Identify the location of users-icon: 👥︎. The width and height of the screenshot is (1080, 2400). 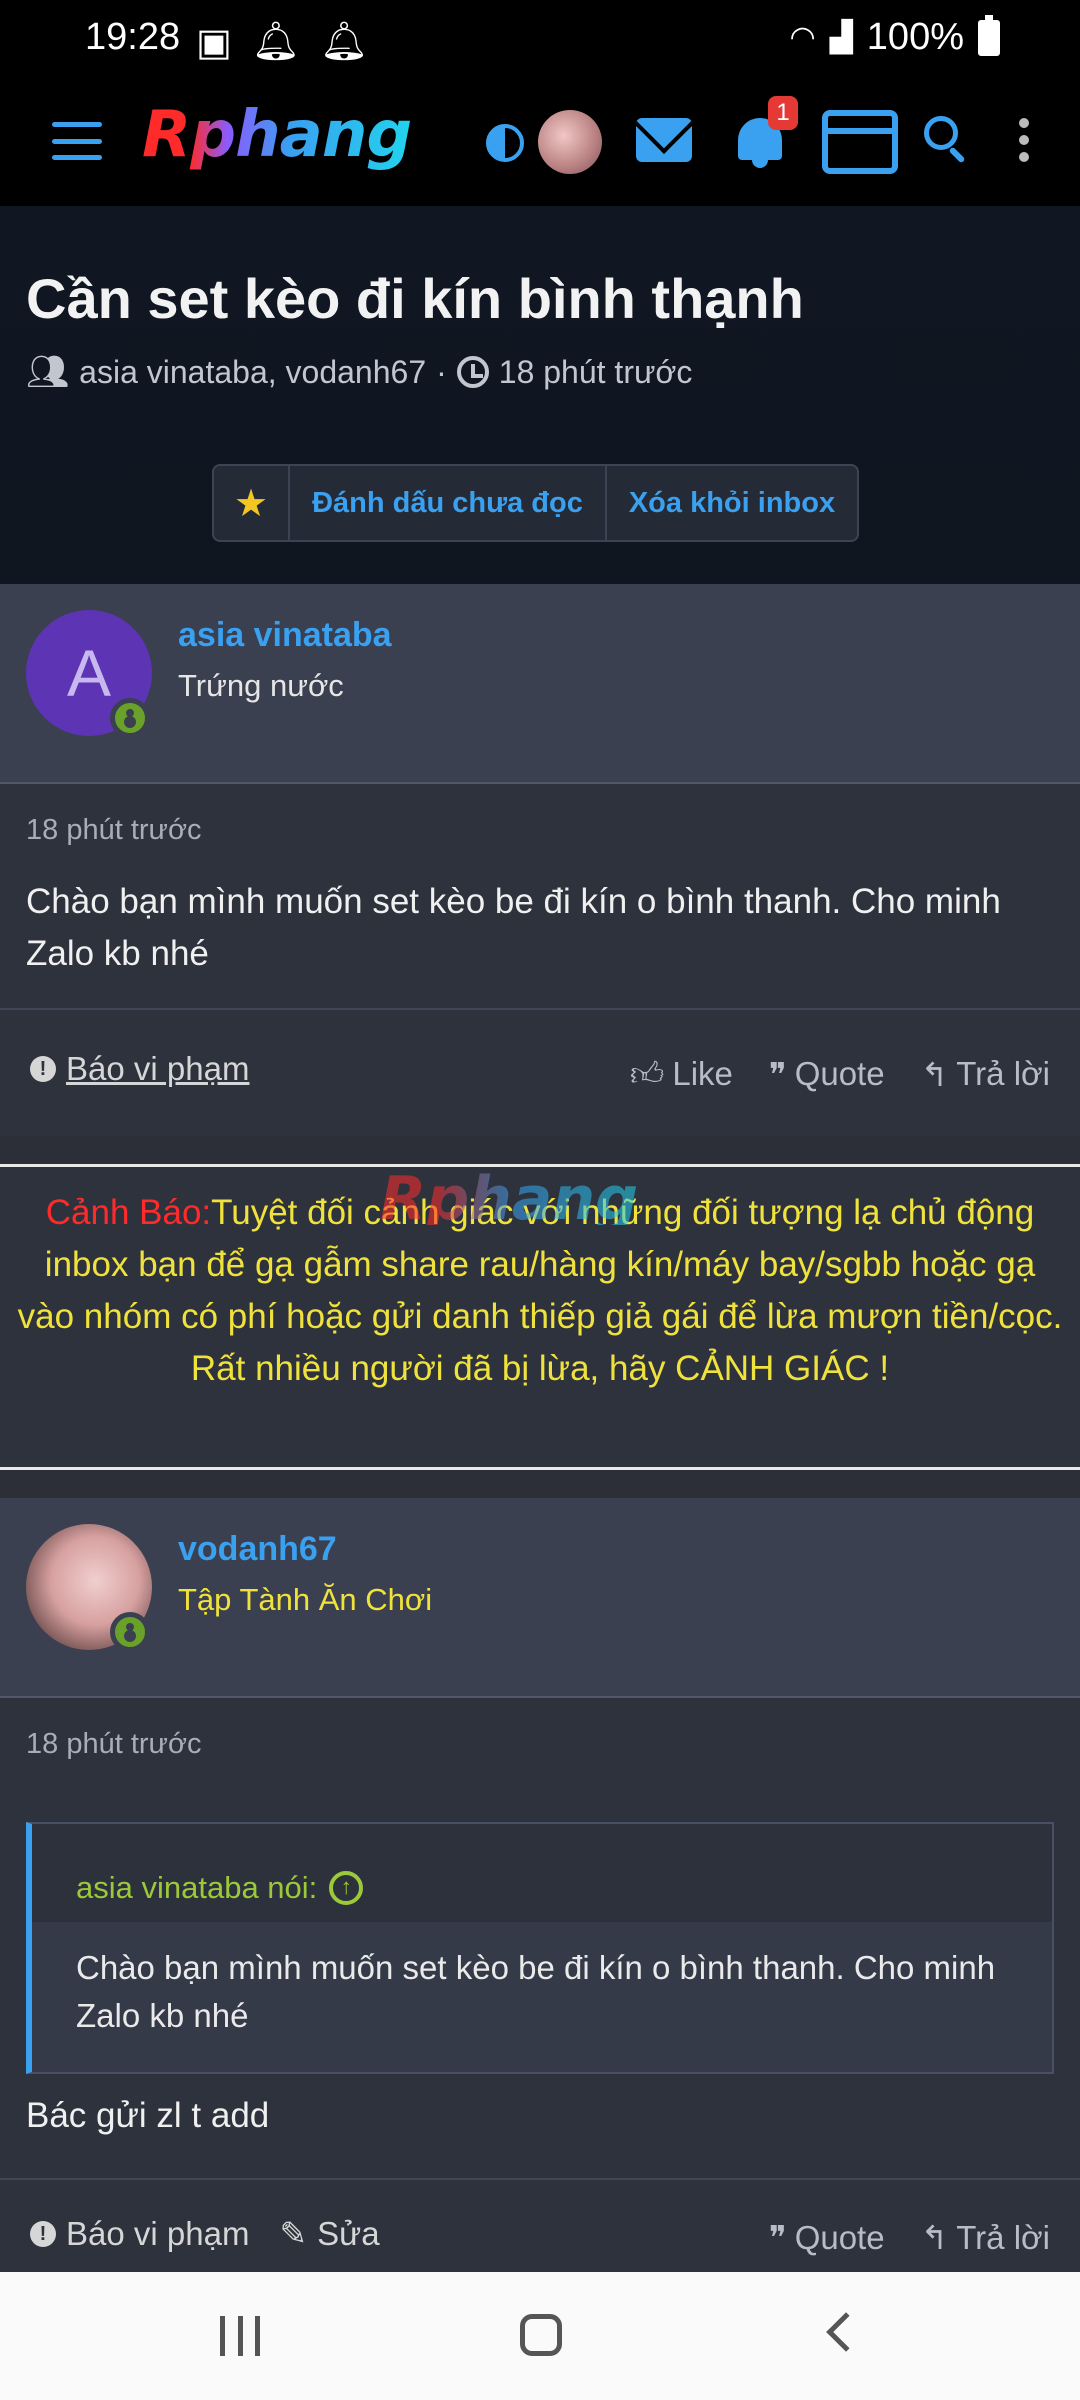
(48, 372).